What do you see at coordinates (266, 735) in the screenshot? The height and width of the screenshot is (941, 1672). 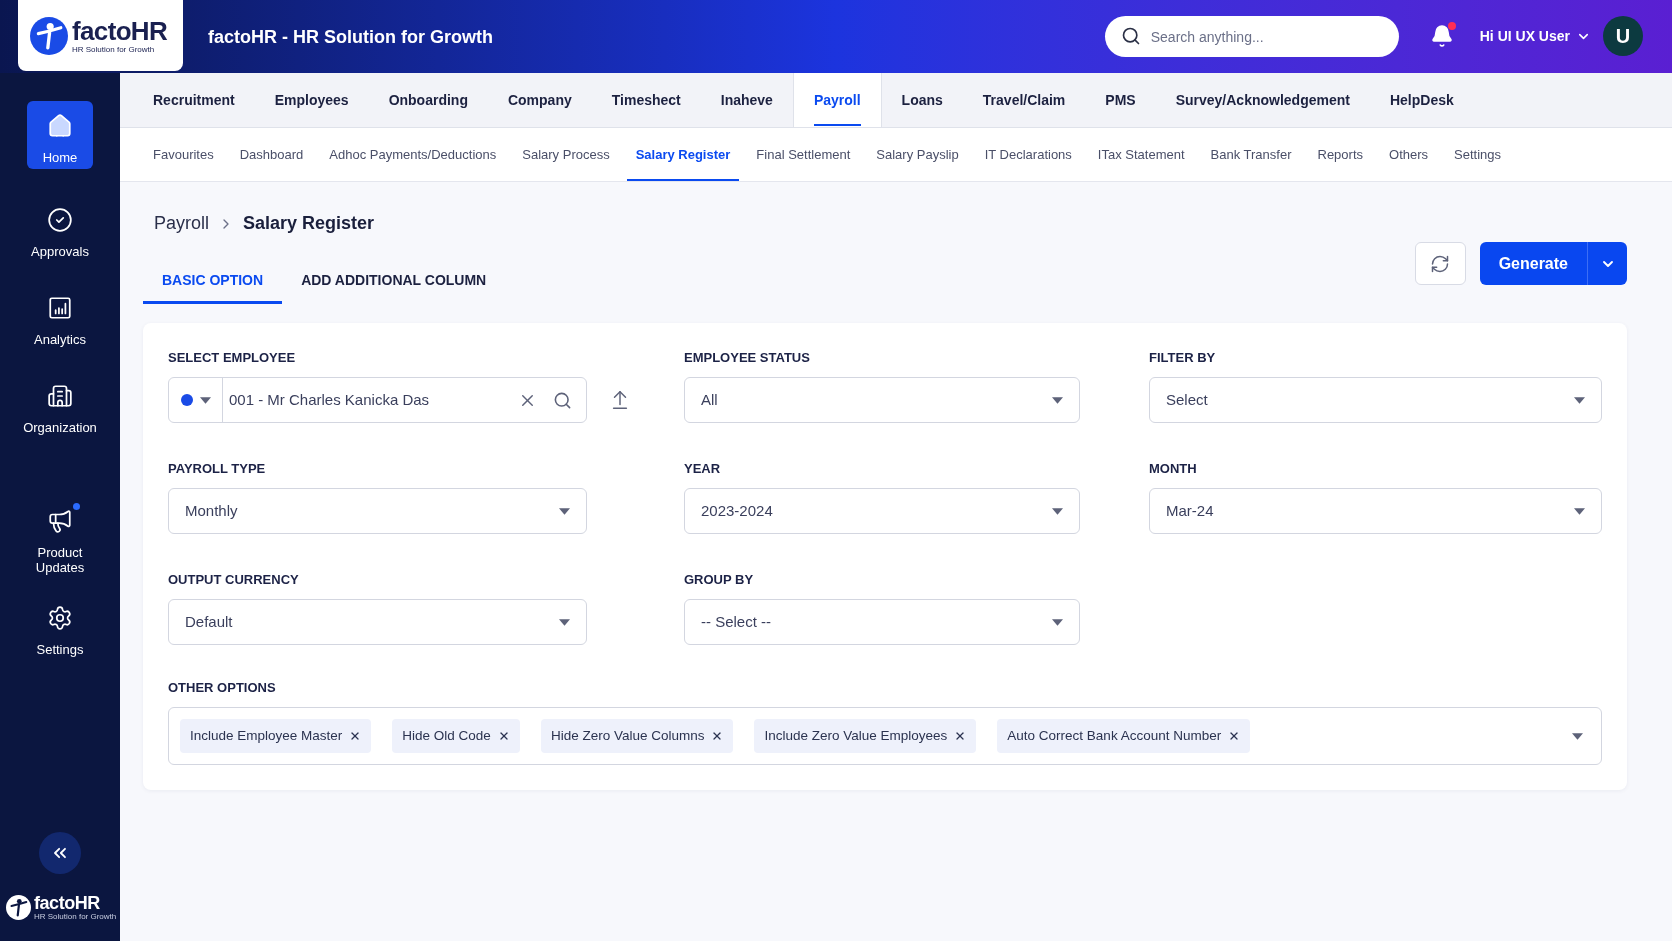 I see `option-label: Include Employee Master` at bounding box center [266, 735].